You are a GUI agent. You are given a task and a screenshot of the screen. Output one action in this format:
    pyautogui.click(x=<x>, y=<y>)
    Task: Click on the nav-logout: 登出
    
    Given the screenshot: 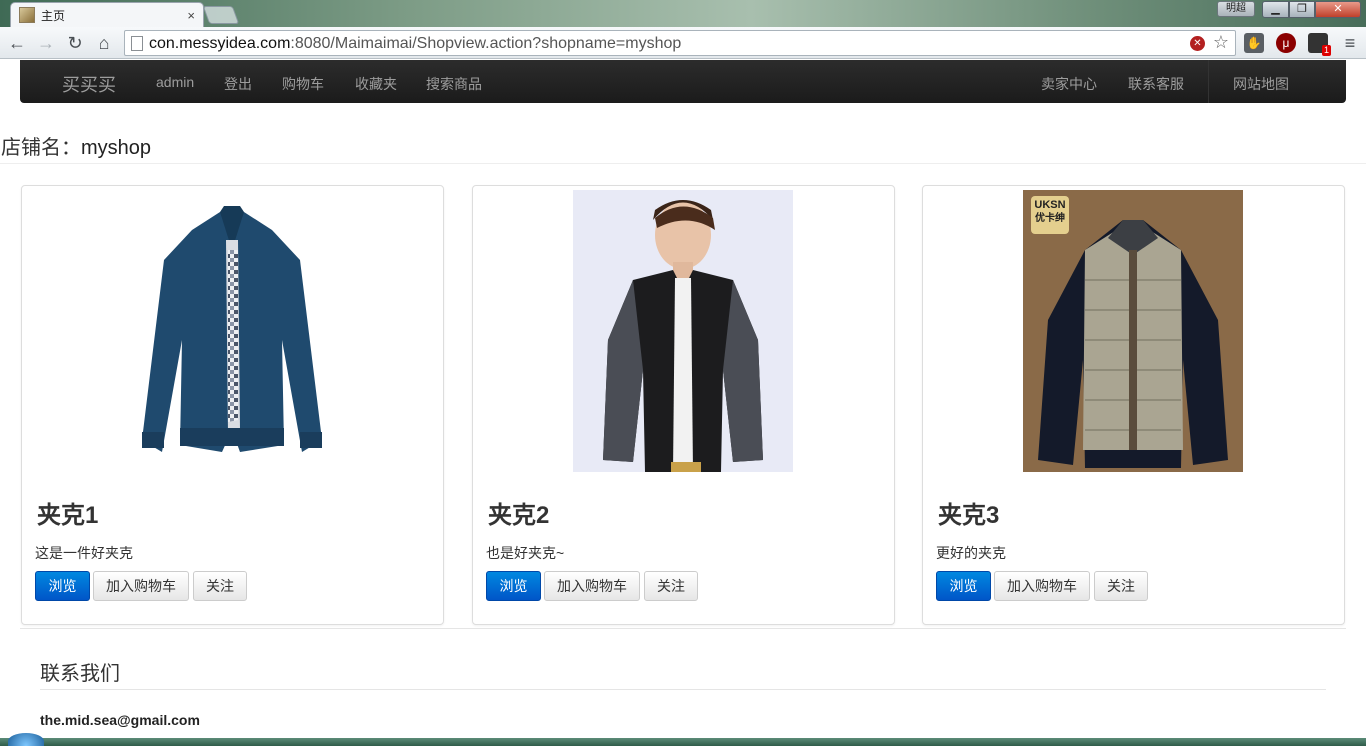 What is the action you would take?
    pyautogui.click(x=238, y=84)
    